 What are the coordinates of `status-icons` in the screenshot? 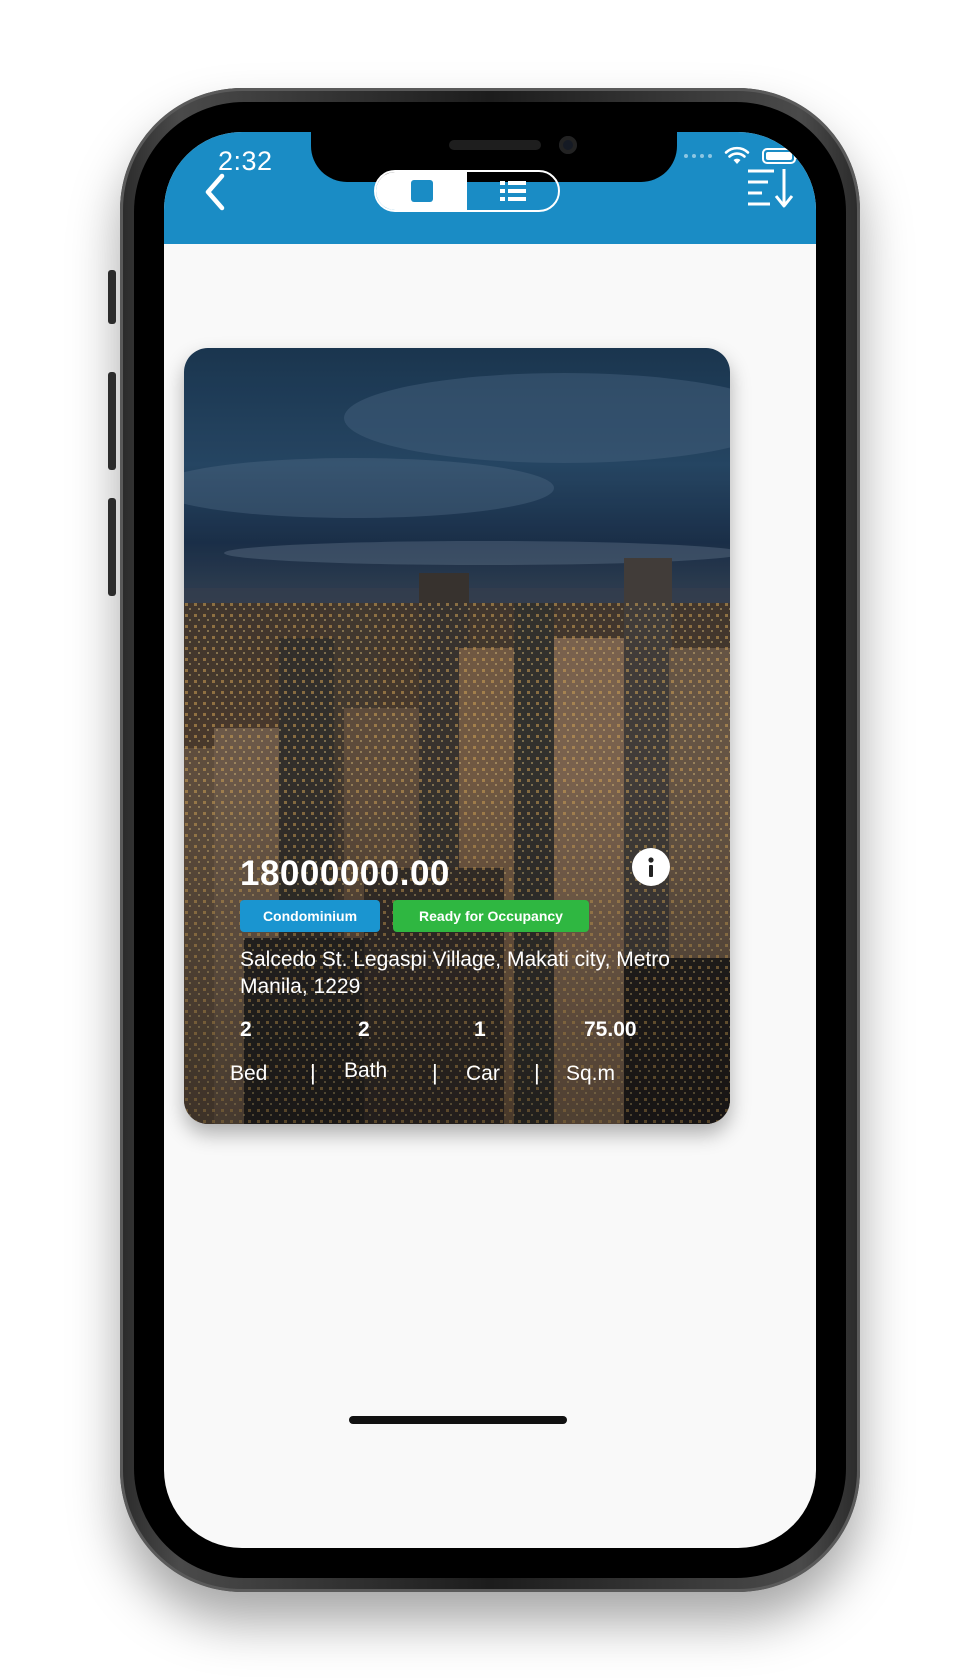 It's located at (741, 156).